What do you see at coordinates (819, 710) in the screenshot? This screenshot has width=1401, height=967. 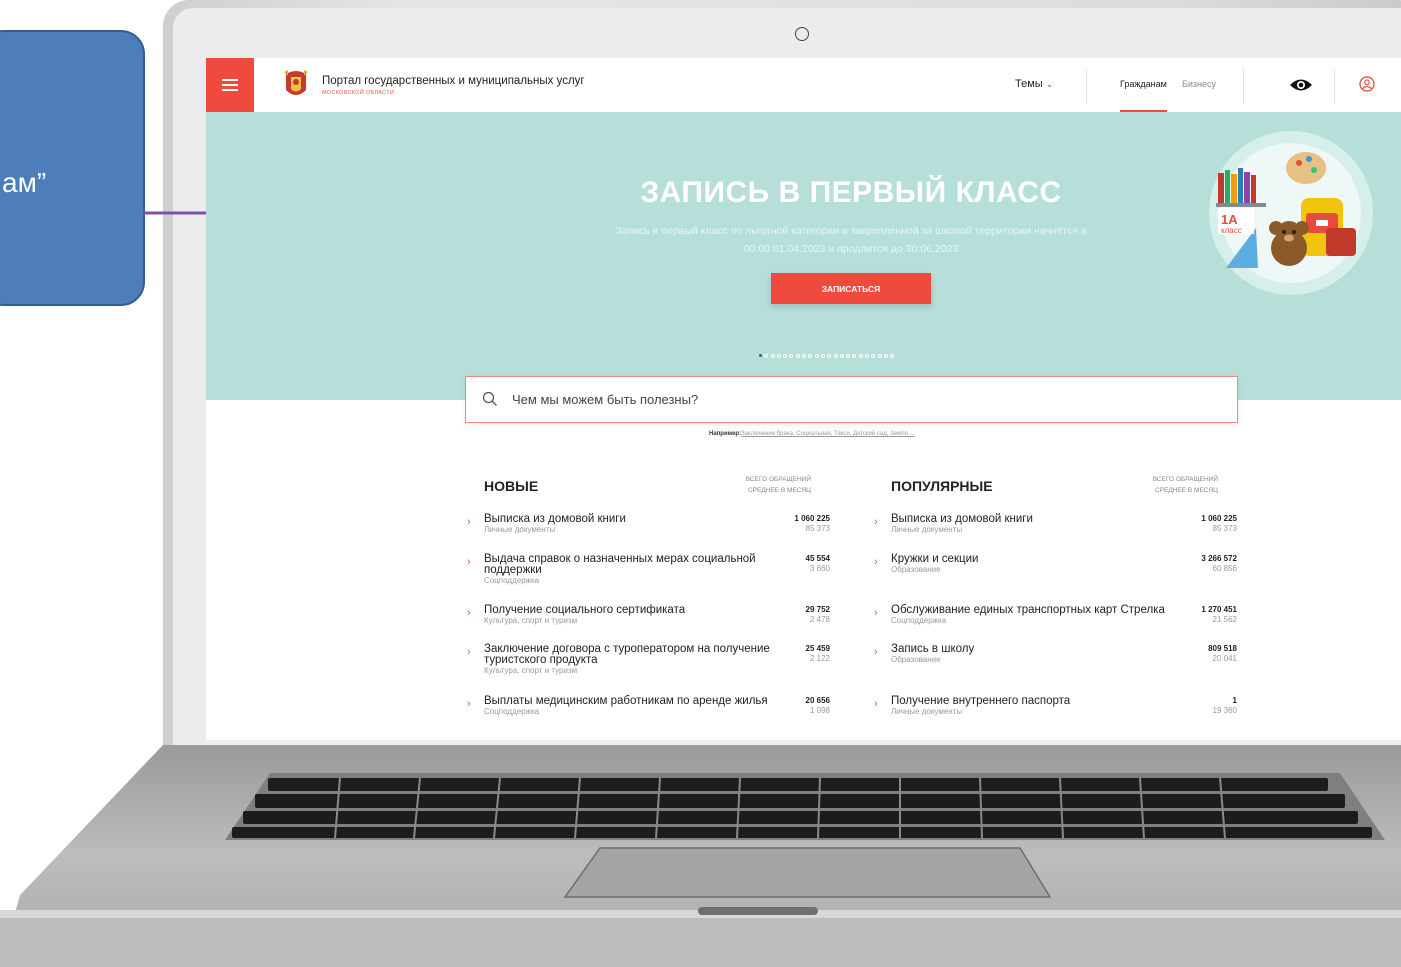 I see `monthly-average: 1 098` at bounding box center [819, 710].